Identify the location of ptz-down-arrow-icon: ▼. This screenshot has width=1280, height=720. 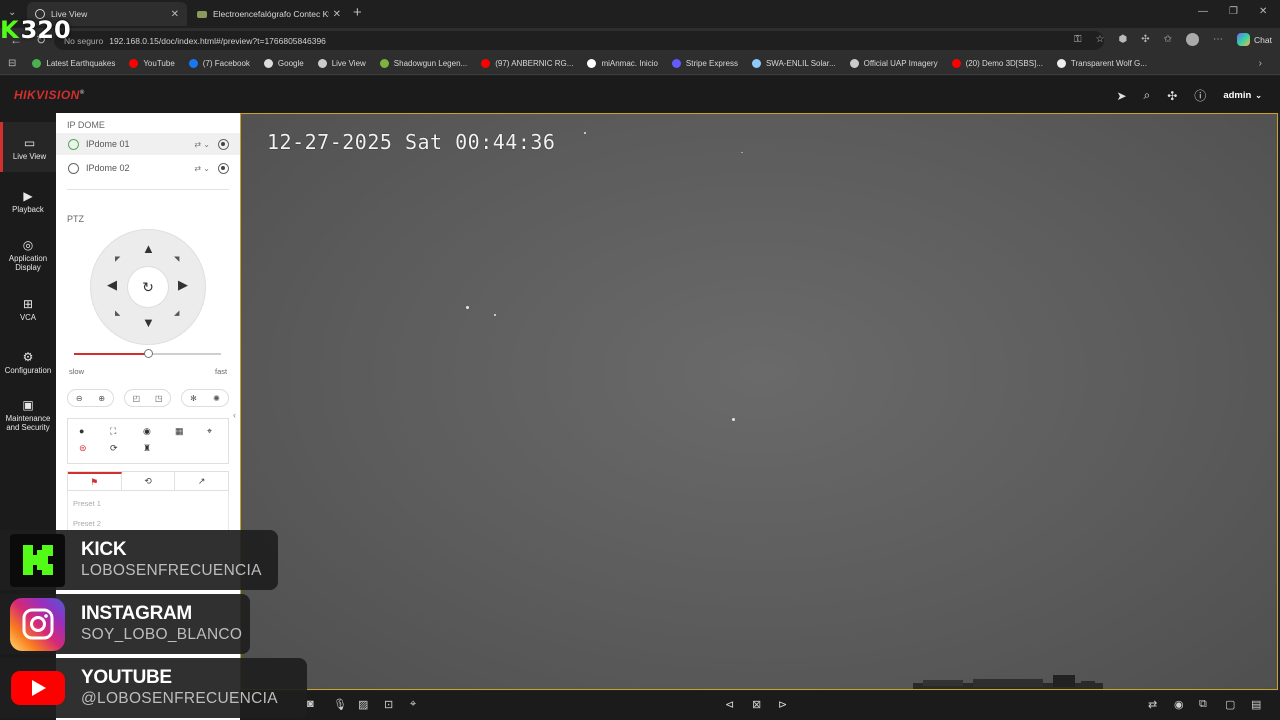
(148, 322).